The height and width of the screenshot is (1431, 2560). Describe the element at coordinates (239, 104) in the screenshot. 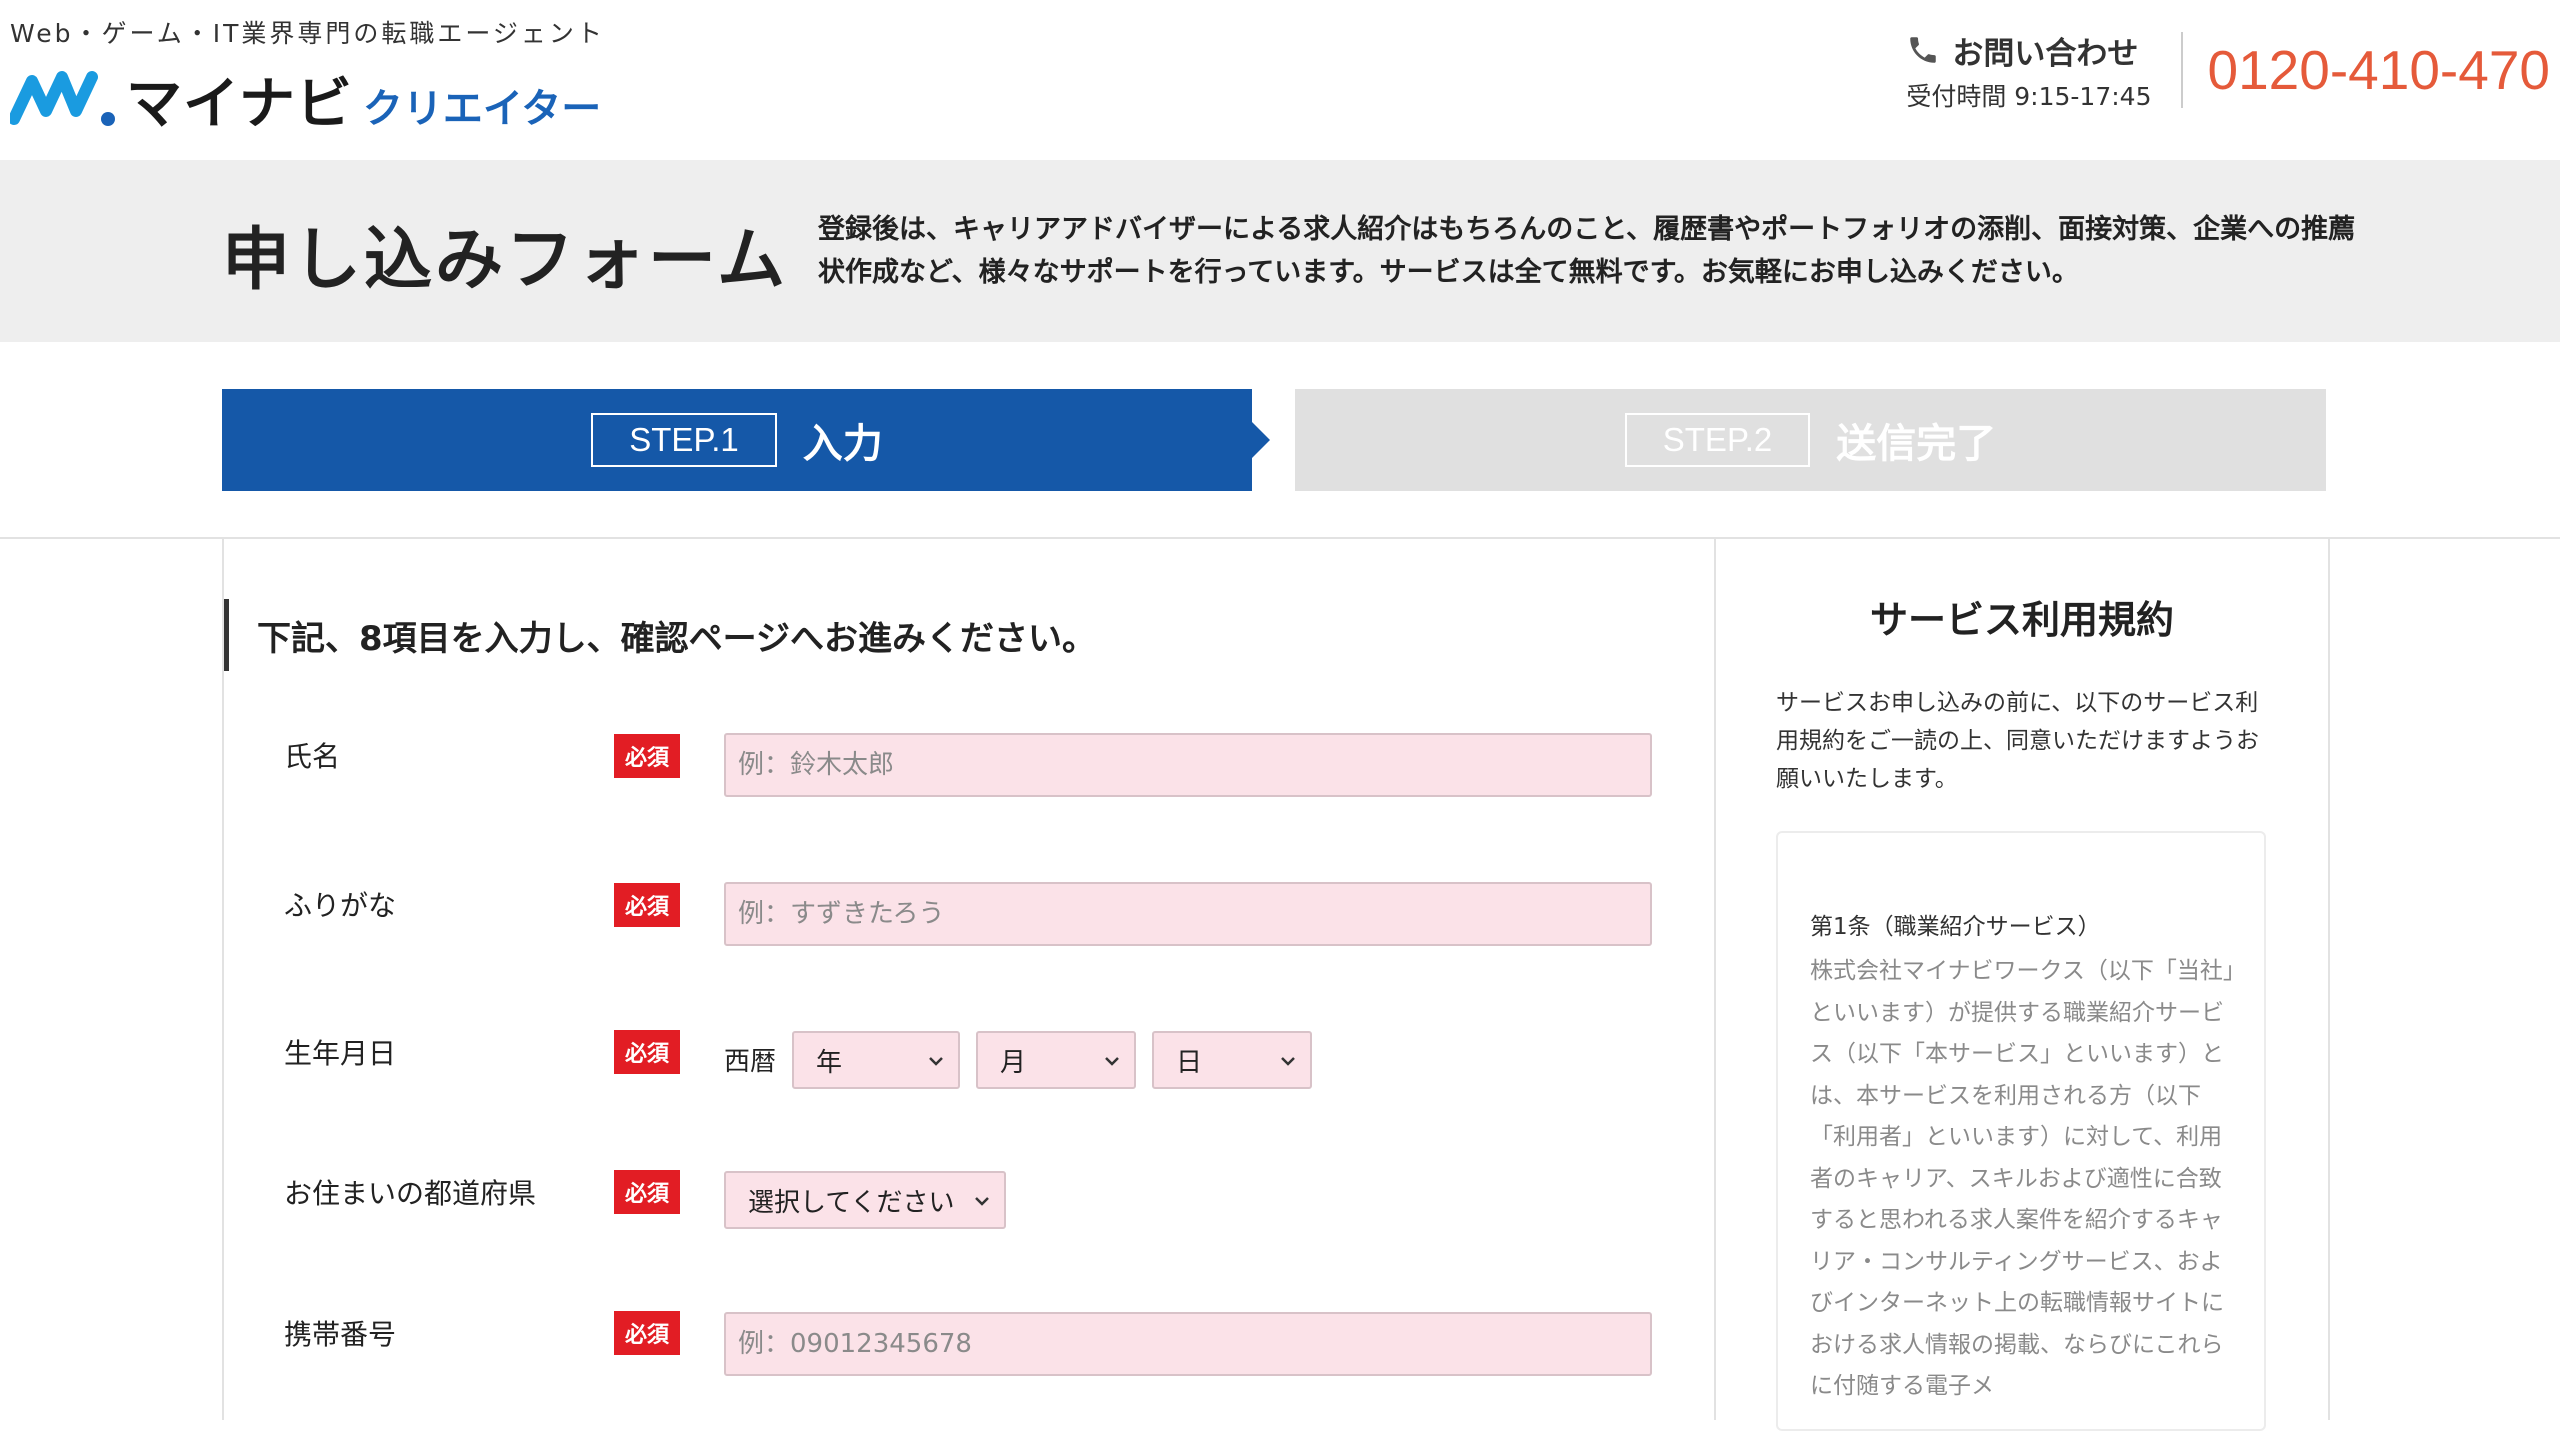

I see `logo-main-text: マイナビ` at that location.